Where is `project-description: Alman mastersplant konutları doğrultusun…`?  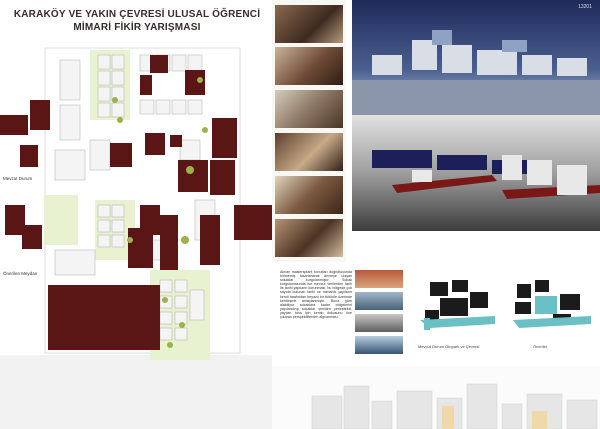 project-description: Alman mastersplant konutları doğrultusun… is located at coordinates (316, 295).